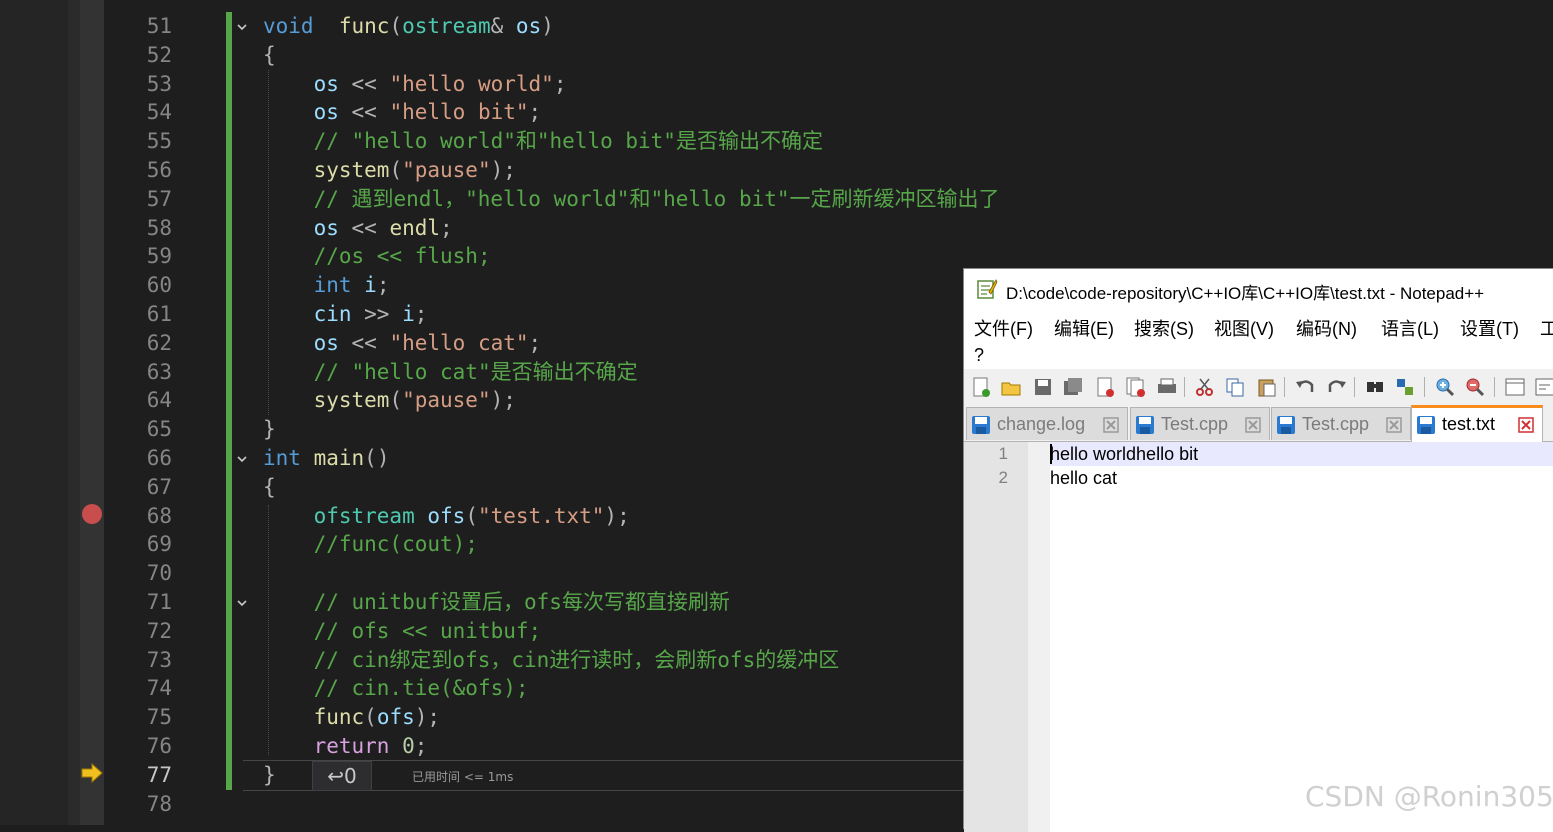 The image size is (1553, 832). I want to click on line-number: 64, so click(159, 400).